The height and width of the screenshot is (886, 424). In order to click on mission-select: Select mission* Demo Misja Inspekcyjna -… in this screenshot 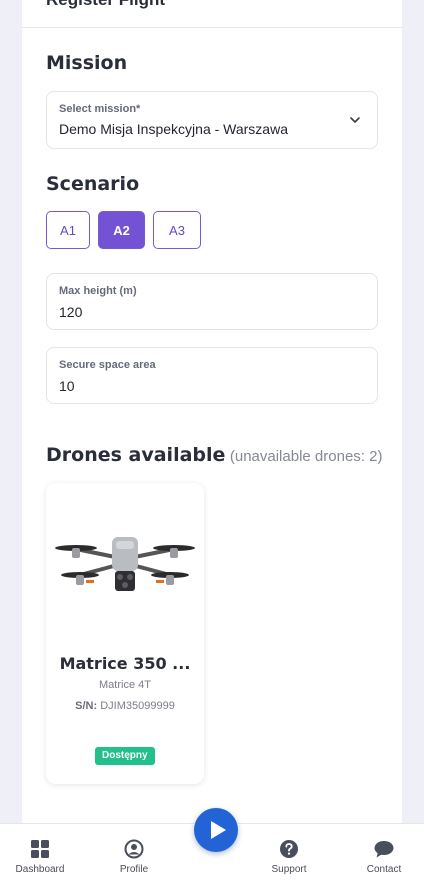, I will do `click(212, 120)`.